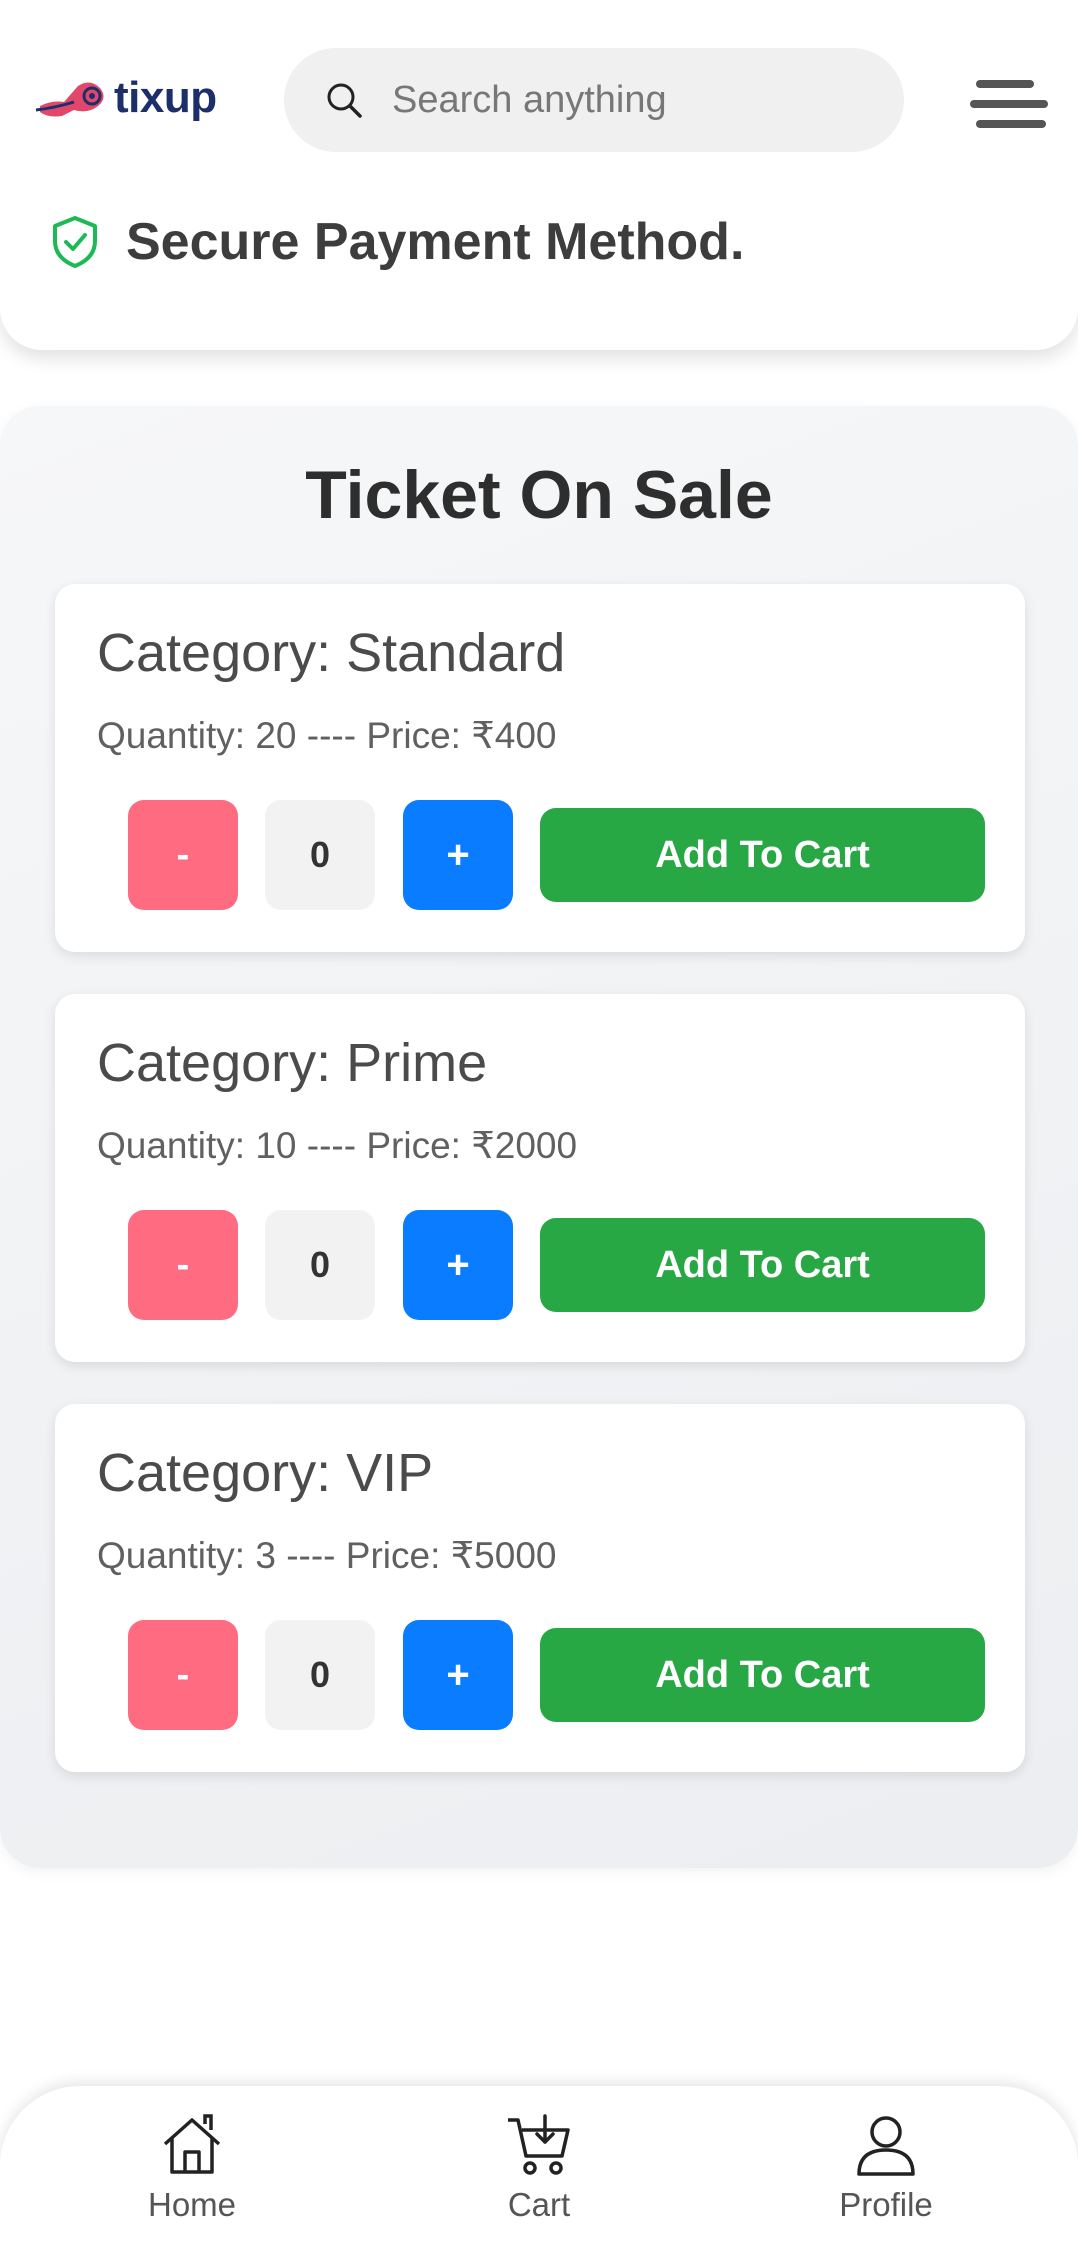 The image size is (1078, 2256). I want to click on profile-icon, so click(886, 2146).